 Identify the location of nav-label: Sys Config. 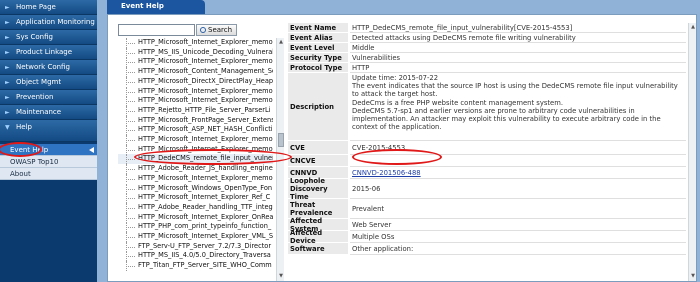
(34, 37).